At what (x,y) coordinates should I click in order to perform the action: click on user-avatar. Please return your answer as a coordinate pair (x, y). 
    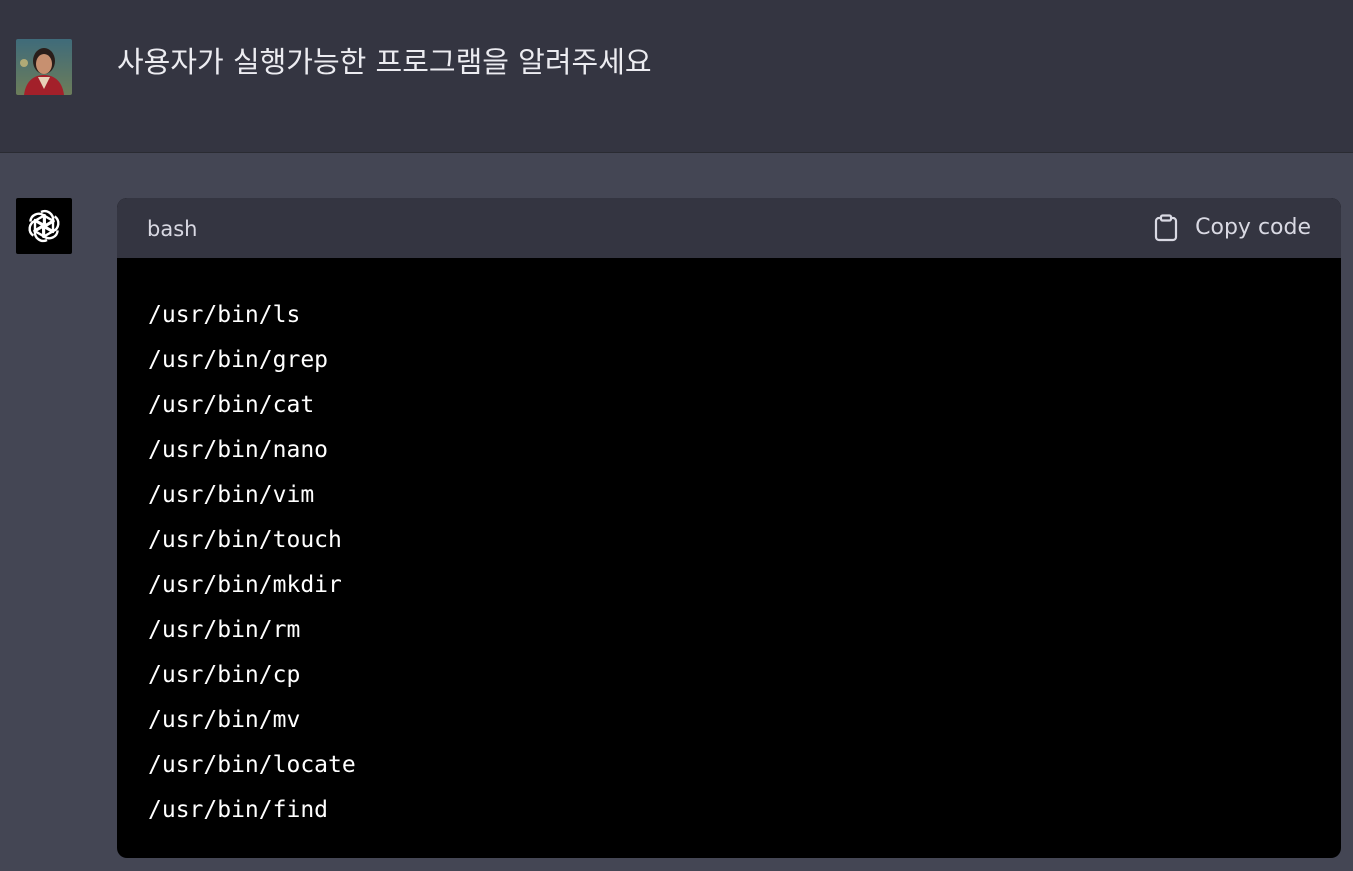
    Looking at the image, I should click on (44, 67).